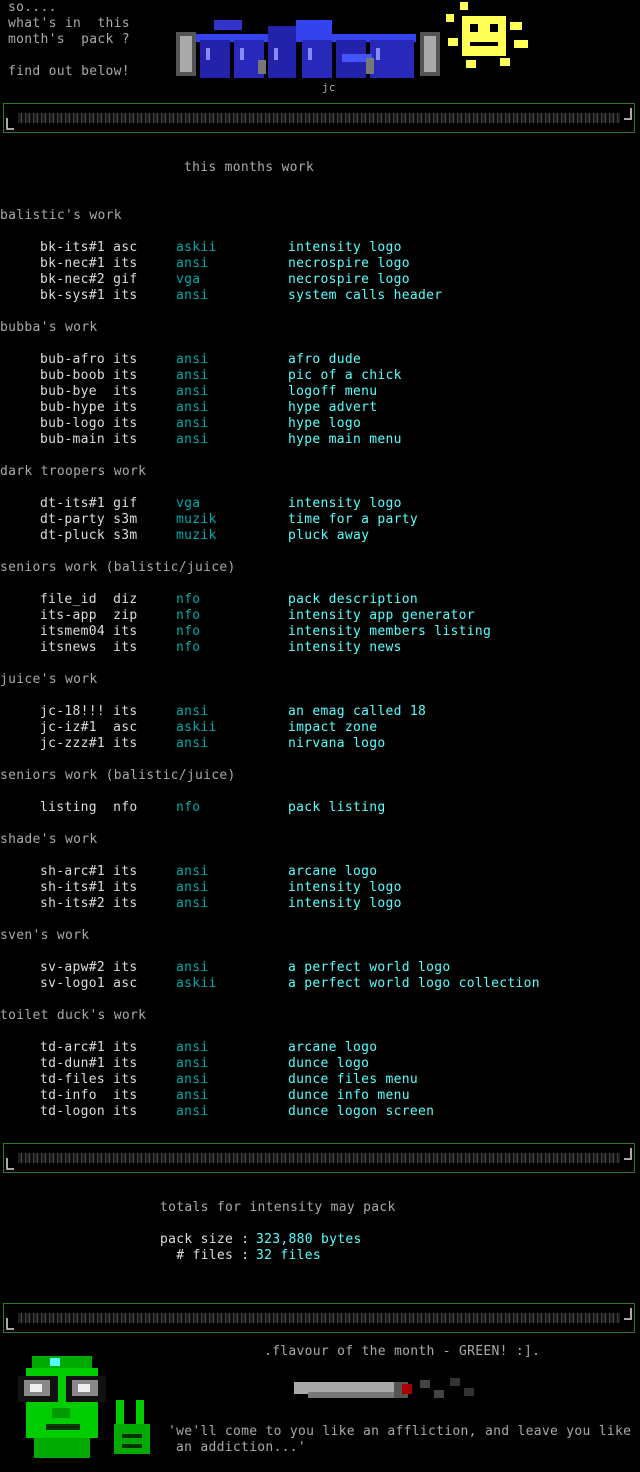 The image size is (640, 1472). What do you see at coordinates (333, 391) in the screenshot?
I see `file-description: logoff menu` at bounding box center [333, 391].